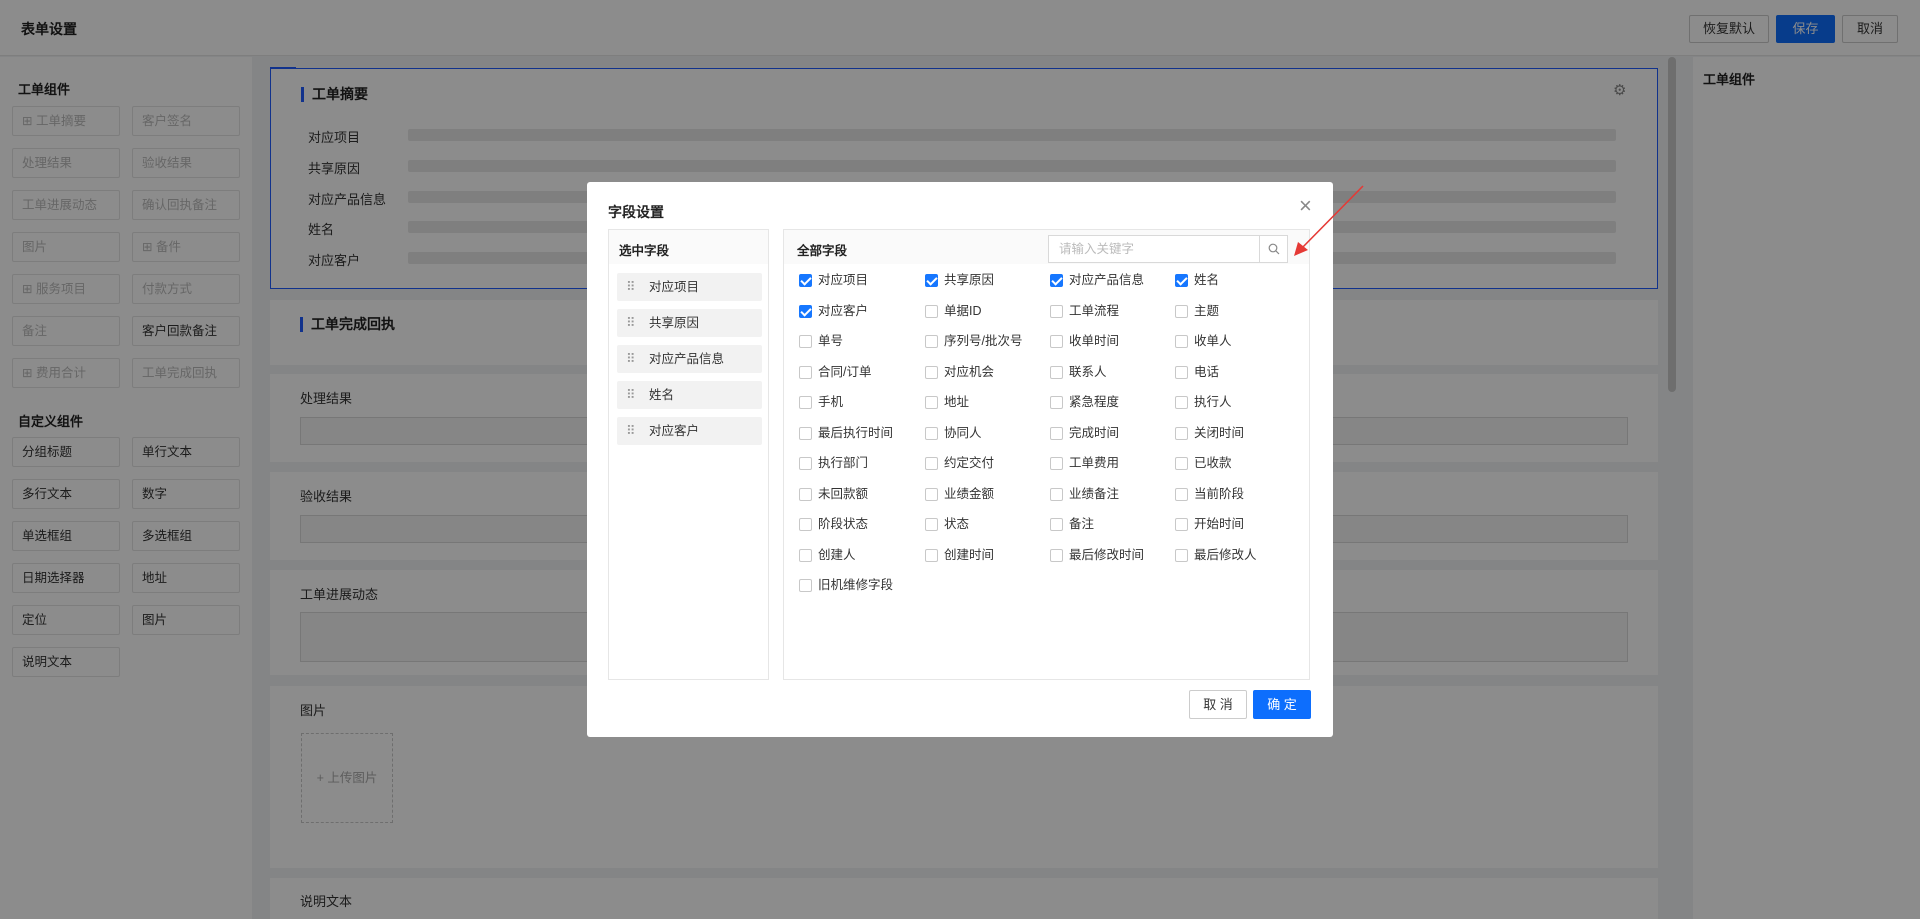  Describe the element at coordinates (959, 494) in the screenshot. I see `field-checkbox: 业绩金额` at that location.